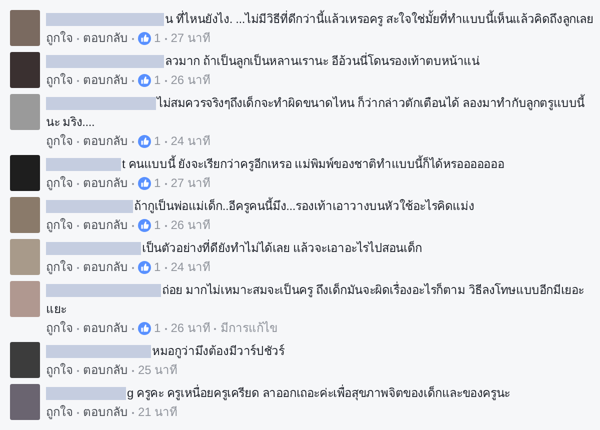  I want to click on comment-text: ลวมาก ถ้าเป็นลูกเป็นหลานเรานะ อีอ้วนนี่โดนรองเท้าตบหน้าแน่, so click(322, 61).